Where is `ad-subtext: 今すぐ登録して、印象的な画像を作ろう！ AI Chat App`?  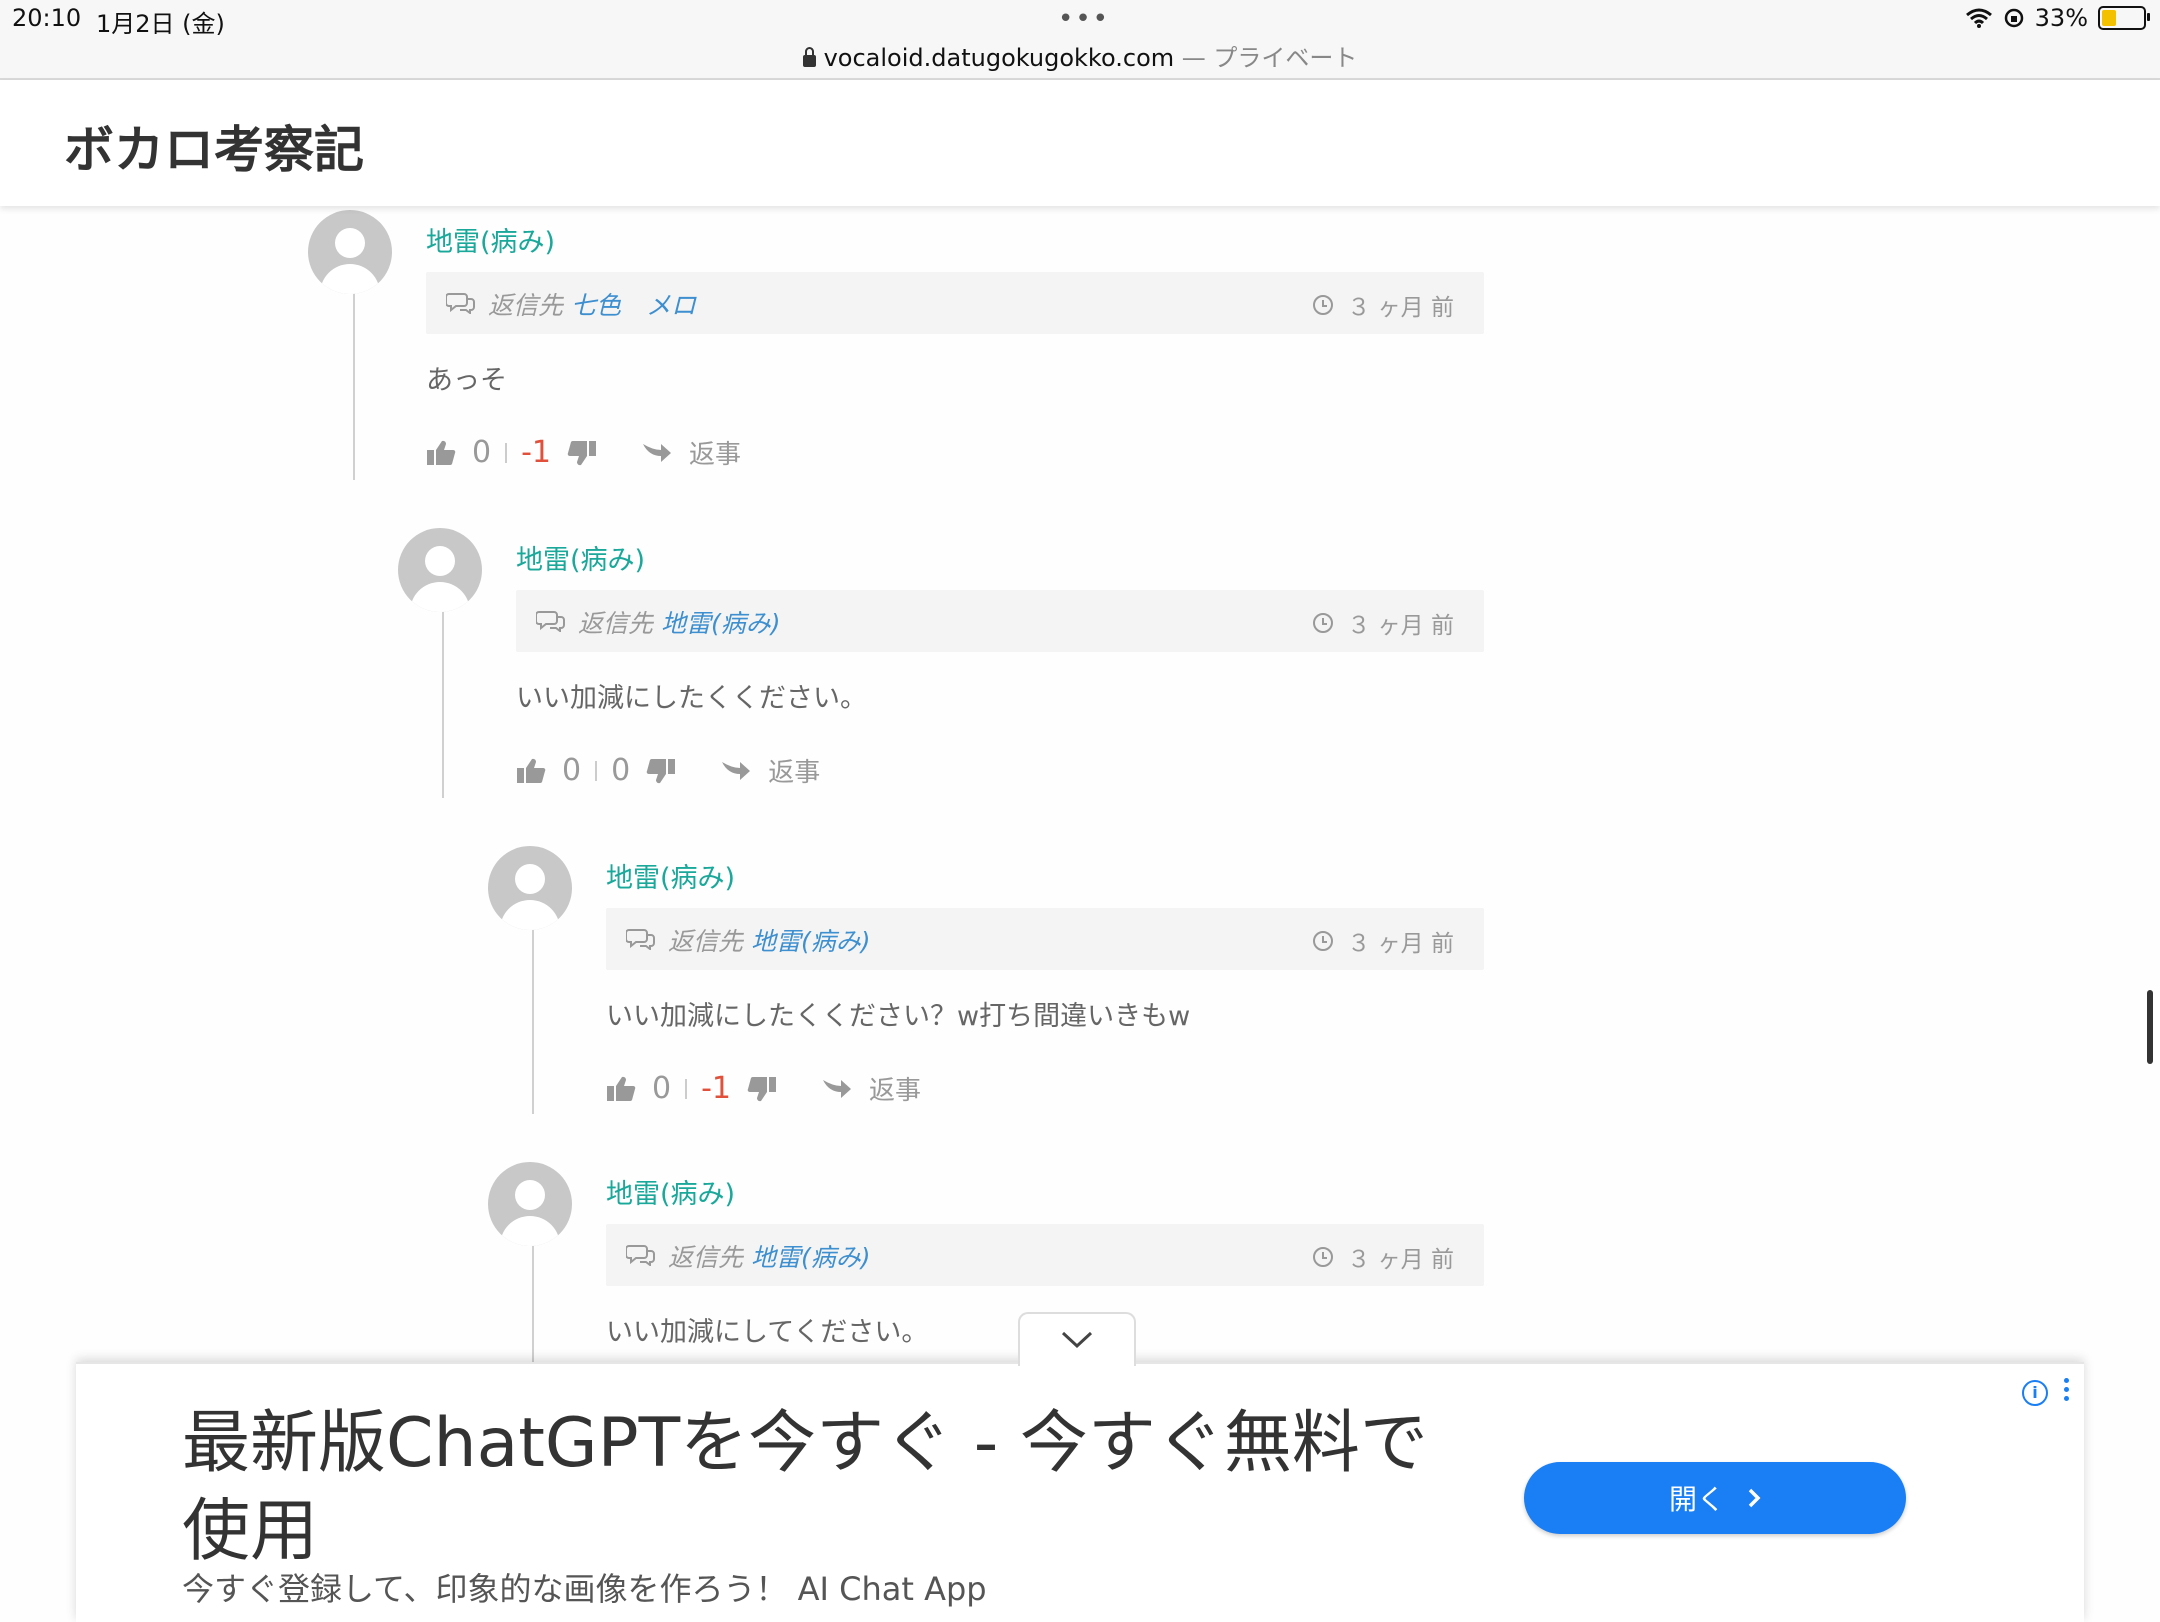 ad-subtext: 今すぐ登録して、印象的な画像を作ろう！ AI Chat App is located at coordinates (584, 1589).